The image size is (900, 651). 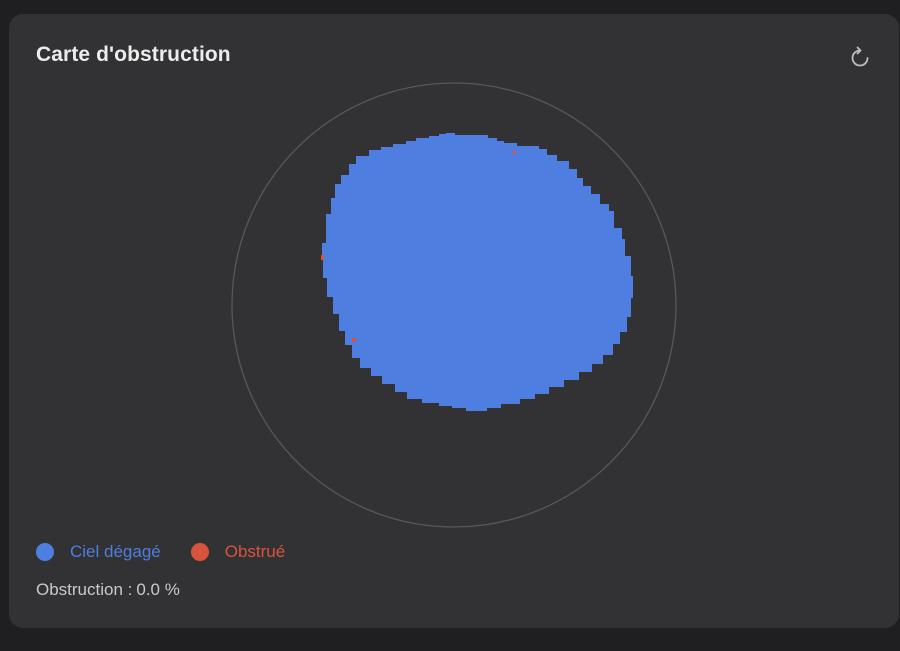 What do you see at coordinates (84, 589) in the screenshot?
I see `obstruction-stat-label: Obstruction :` at bounding box center [84, 589].